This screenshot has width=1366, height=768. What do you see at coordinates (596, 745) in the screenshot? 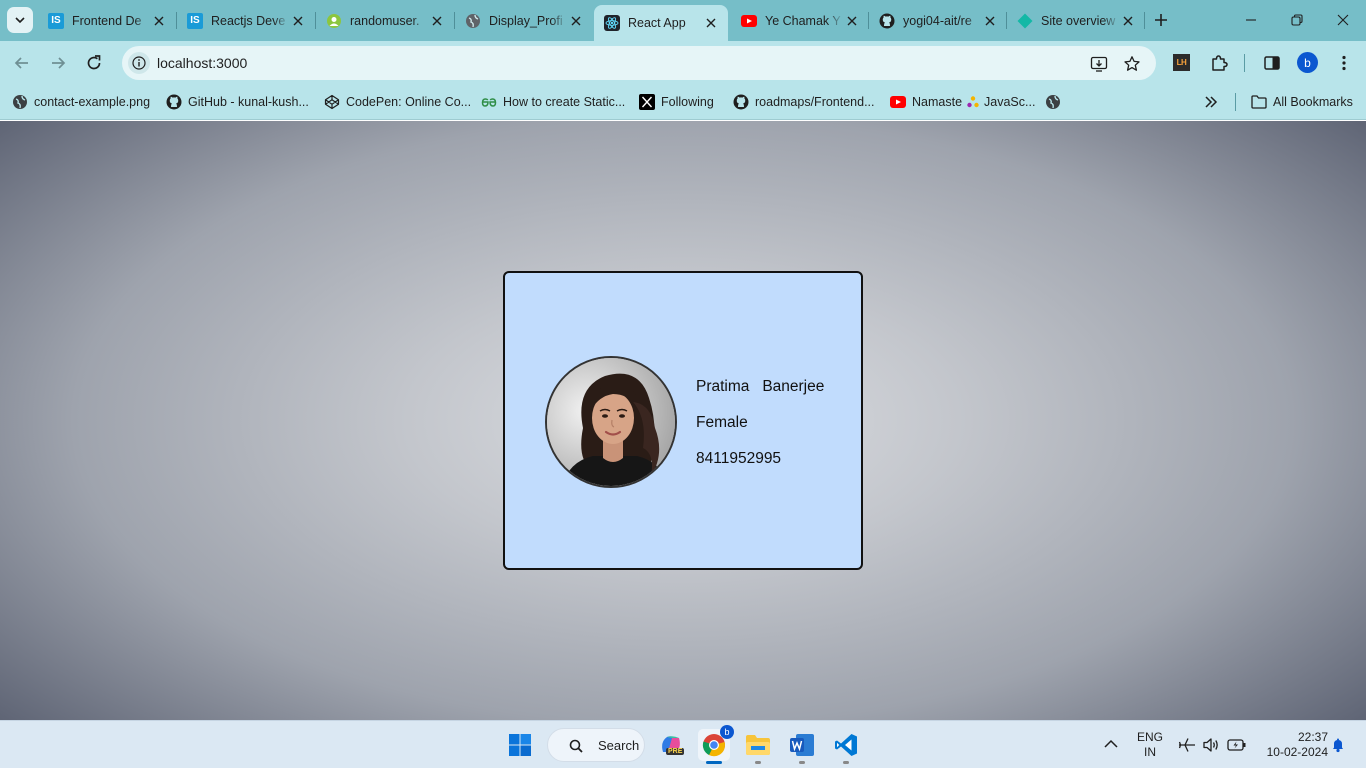
I see `taskbar-search: Search` at bounding box center [596, 745].